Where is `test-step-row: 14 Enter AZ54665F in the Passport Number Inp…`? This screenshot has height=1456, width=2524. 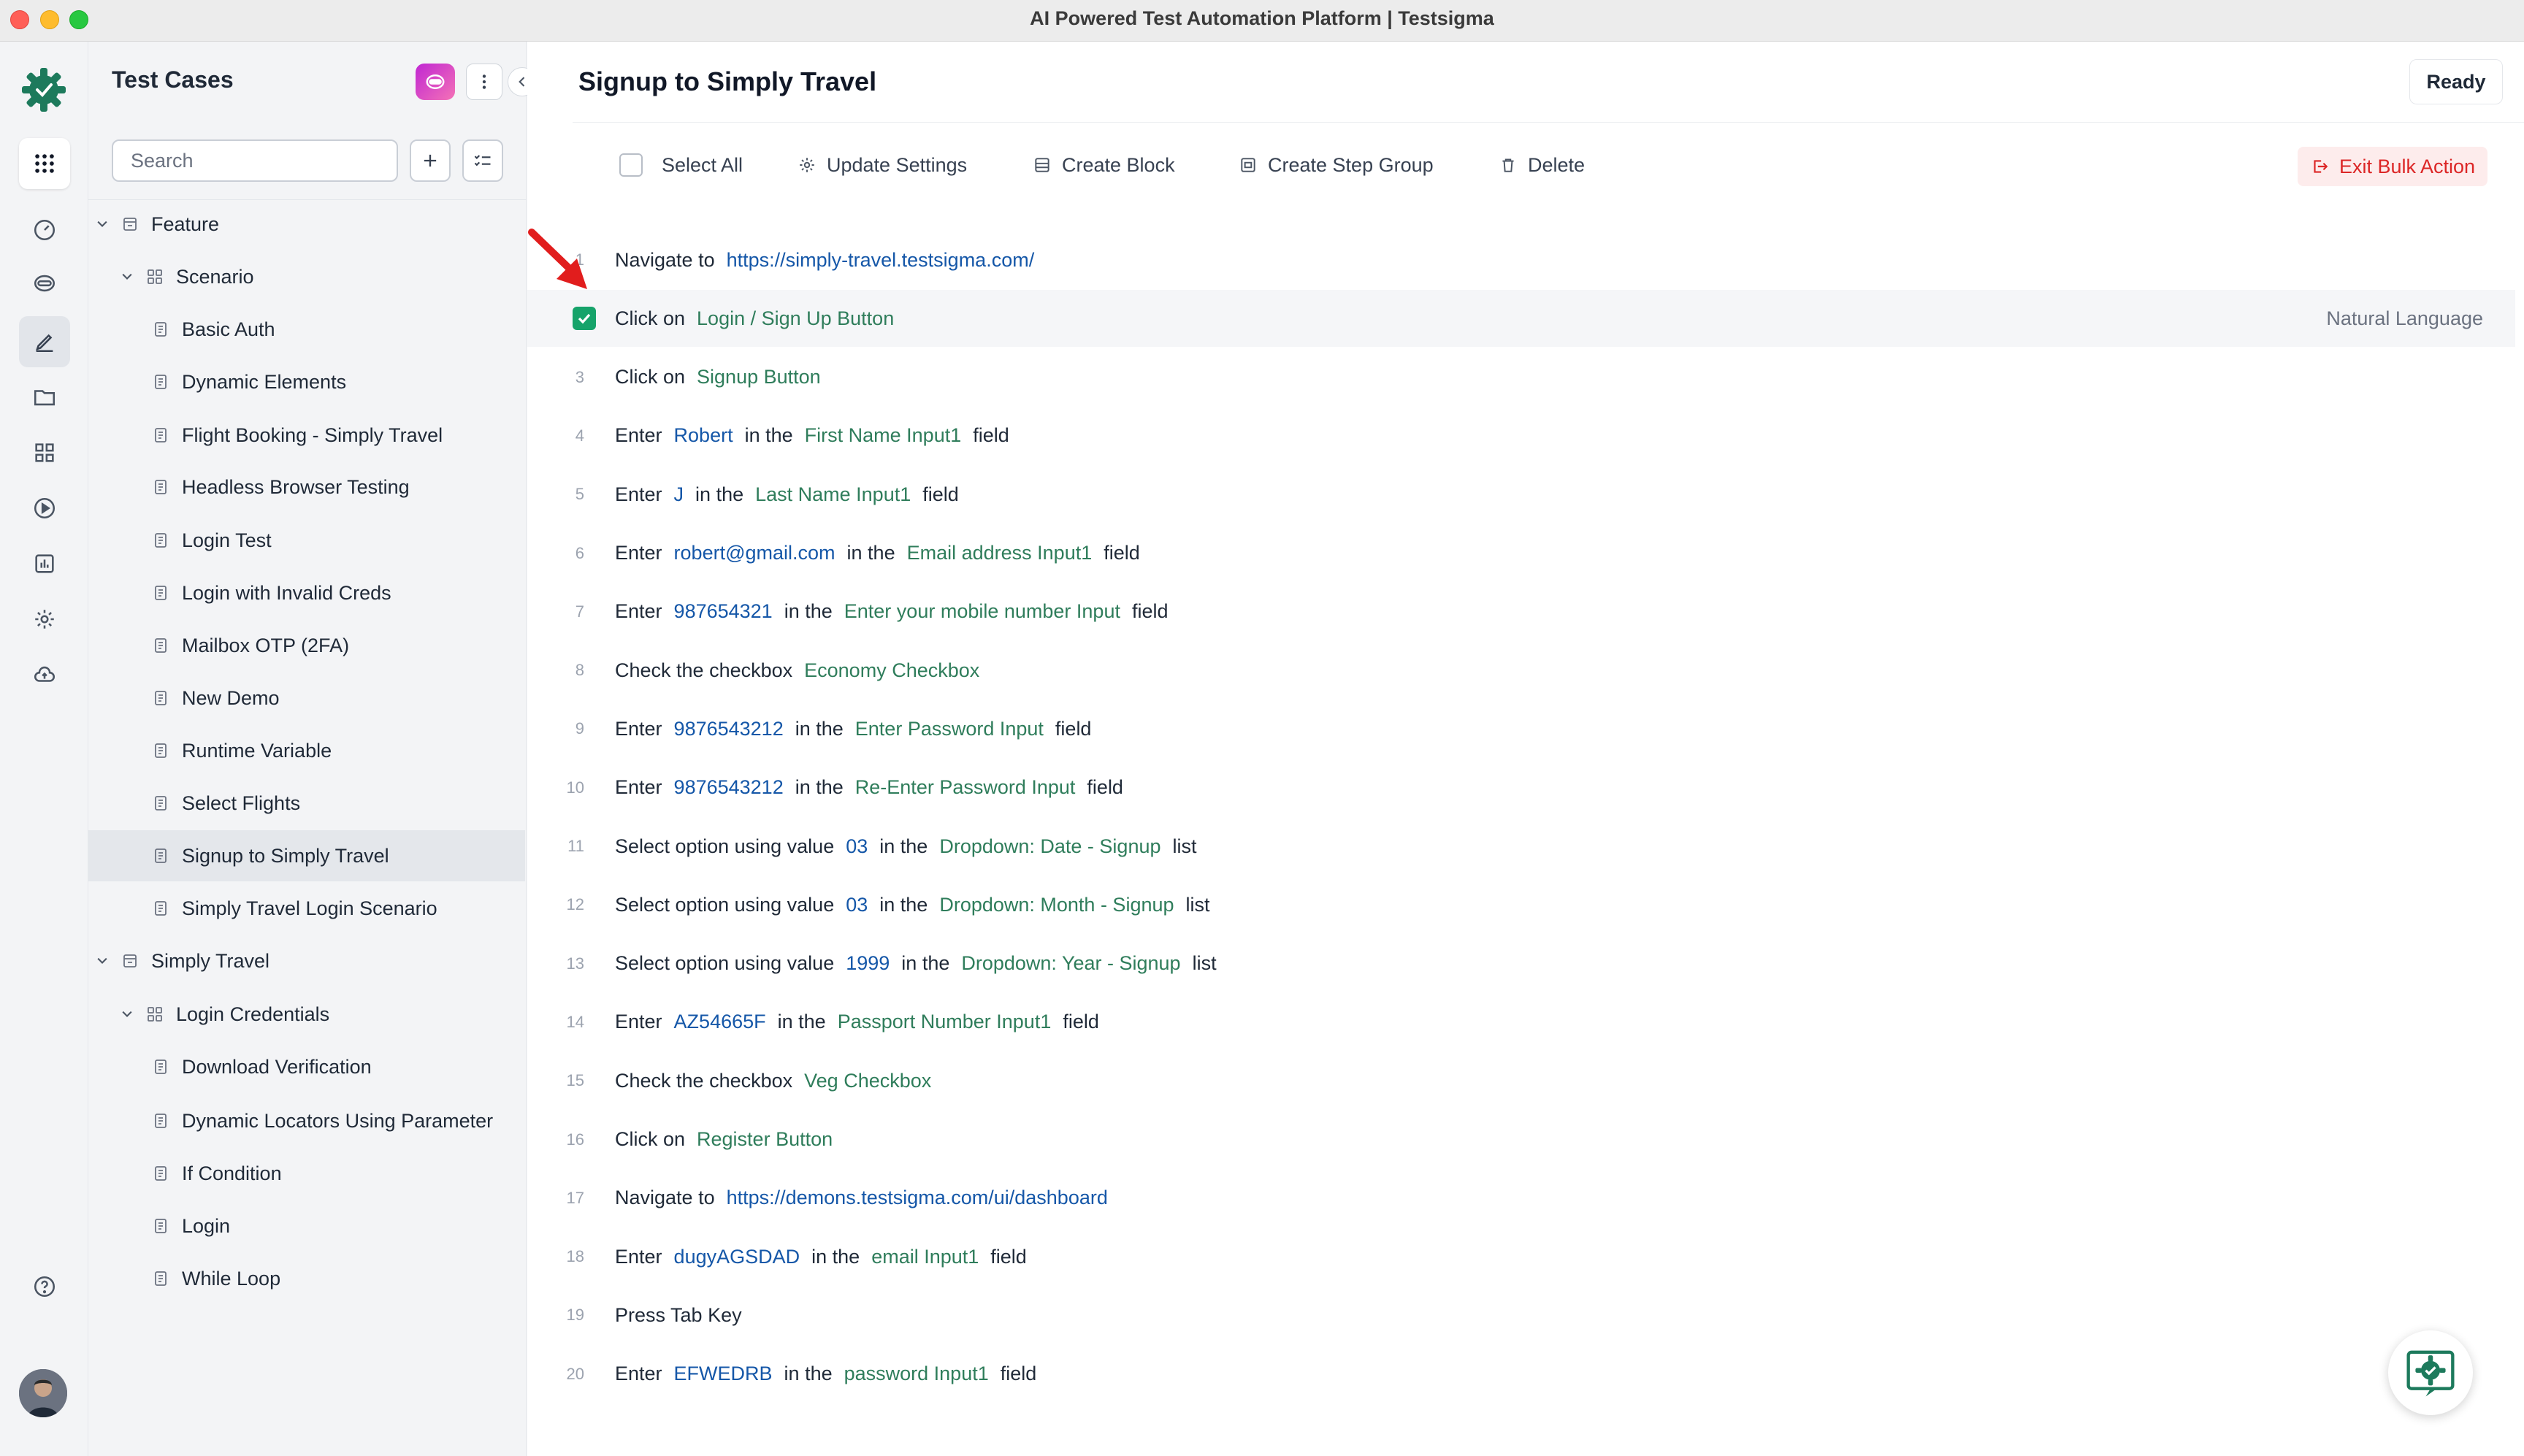
test-step-row: 14 Enter AZ54665F in the Passport Number Inp… is located at coordinates (1521, 1023).